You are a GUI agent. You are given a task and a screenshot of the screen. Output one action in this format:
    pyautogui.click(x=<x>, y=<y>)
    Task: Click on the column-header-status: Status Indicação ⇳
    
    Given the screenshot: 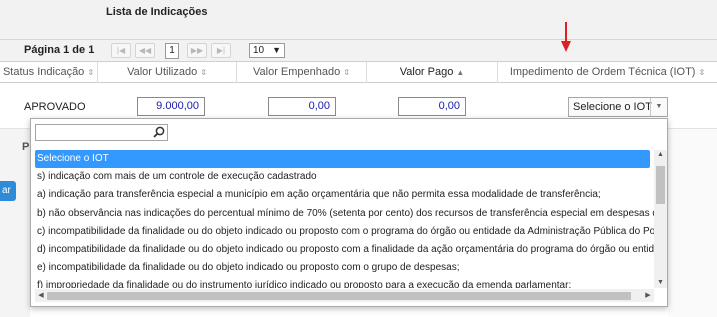 What is the action you would take?
    pyautogui.click(x=49, y=72)
    